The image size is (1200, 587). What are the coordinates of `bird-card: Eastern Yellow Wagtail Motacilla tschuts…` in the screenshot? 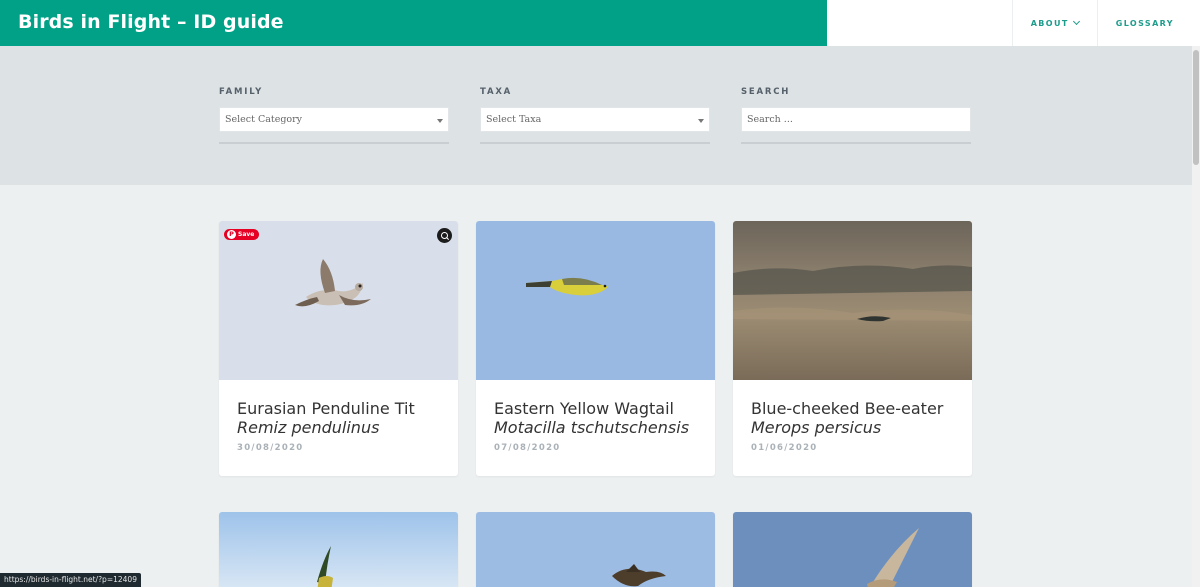 It's located at (595, 348).